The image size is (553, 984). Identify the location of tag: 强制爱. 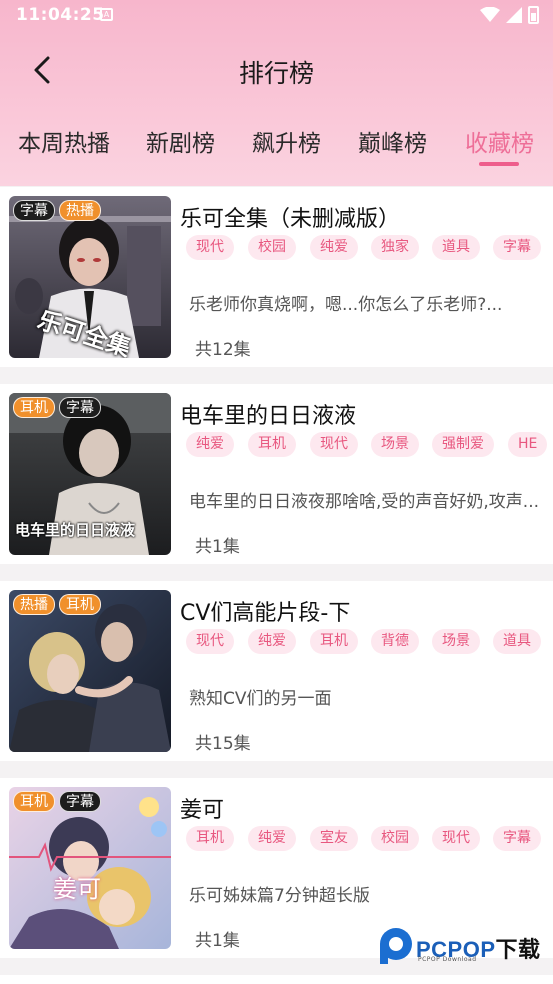
(463, 444).